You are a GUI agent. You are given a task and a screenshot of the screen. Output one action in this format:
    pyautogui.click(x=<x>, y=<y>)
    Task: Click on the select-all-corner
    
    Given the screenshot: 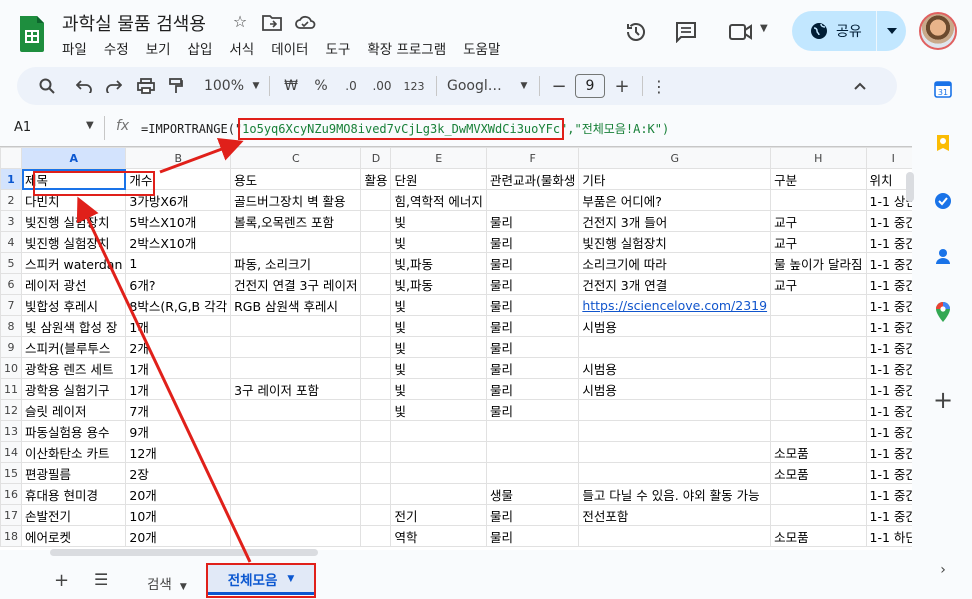 What is the action you would take?
    pyautogui.click(x=11, y=158)
    